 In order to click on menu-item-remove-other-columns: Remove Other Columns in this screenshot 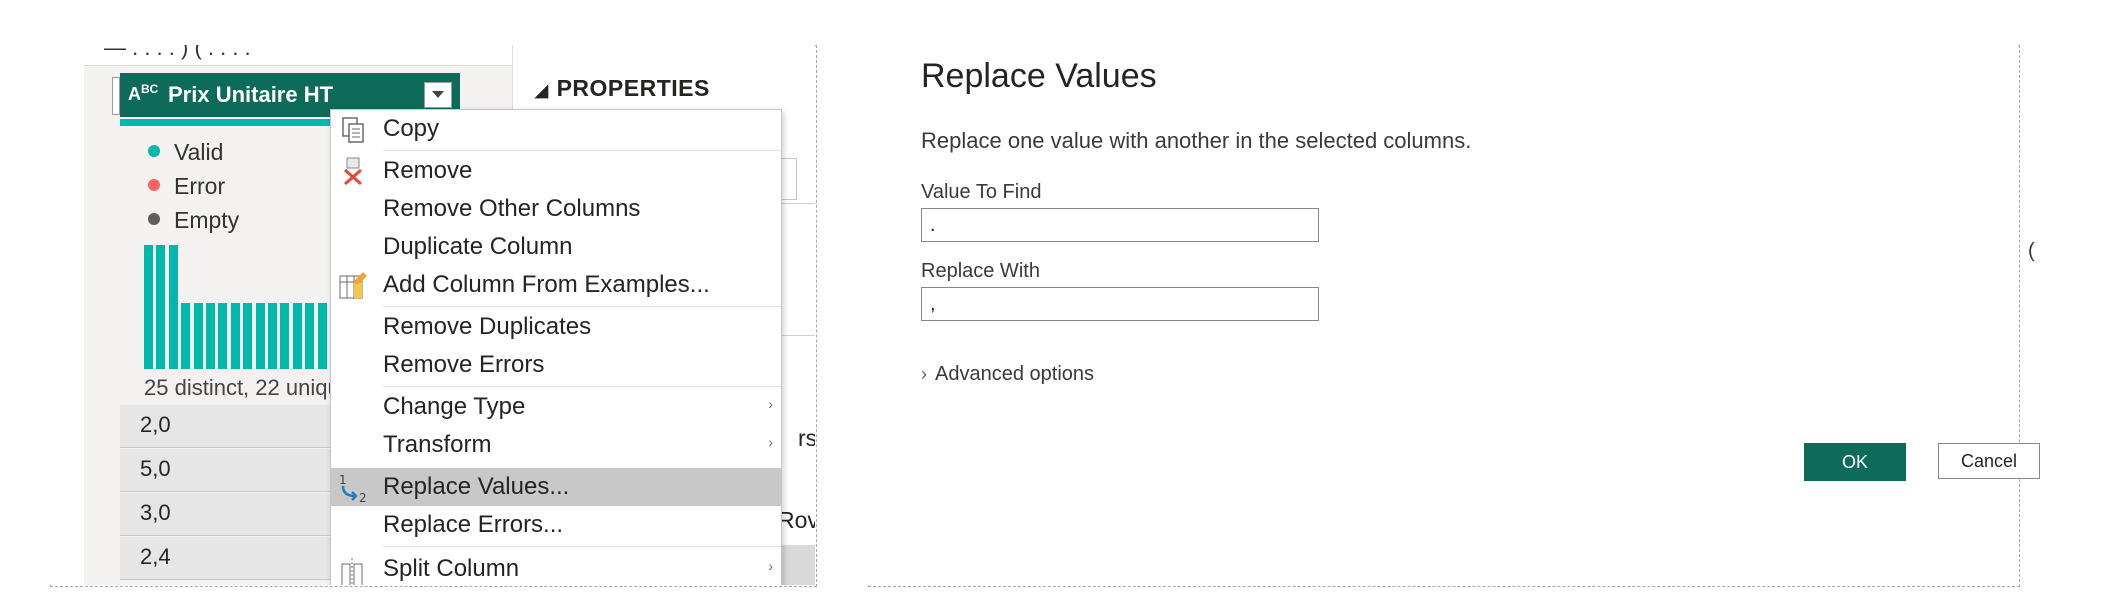, I will do `click(556, 209)`.